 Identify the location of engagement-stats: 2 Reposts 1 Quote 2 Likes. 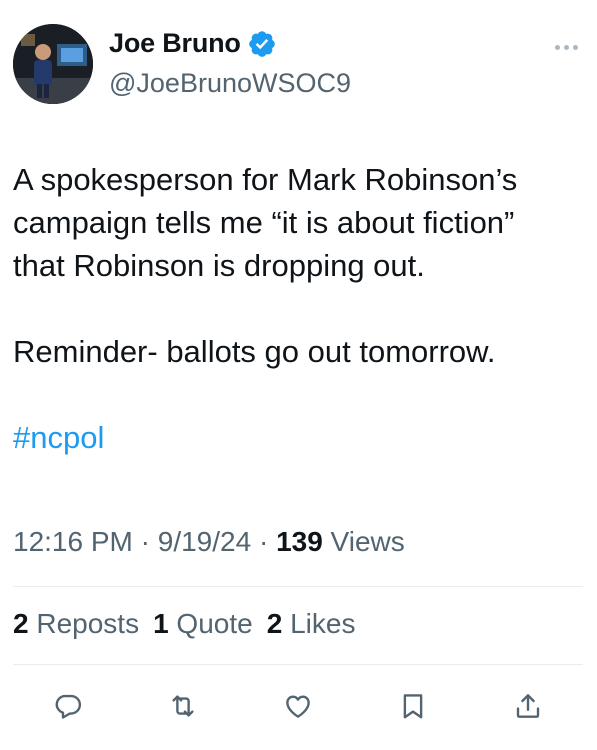
(184, 624).